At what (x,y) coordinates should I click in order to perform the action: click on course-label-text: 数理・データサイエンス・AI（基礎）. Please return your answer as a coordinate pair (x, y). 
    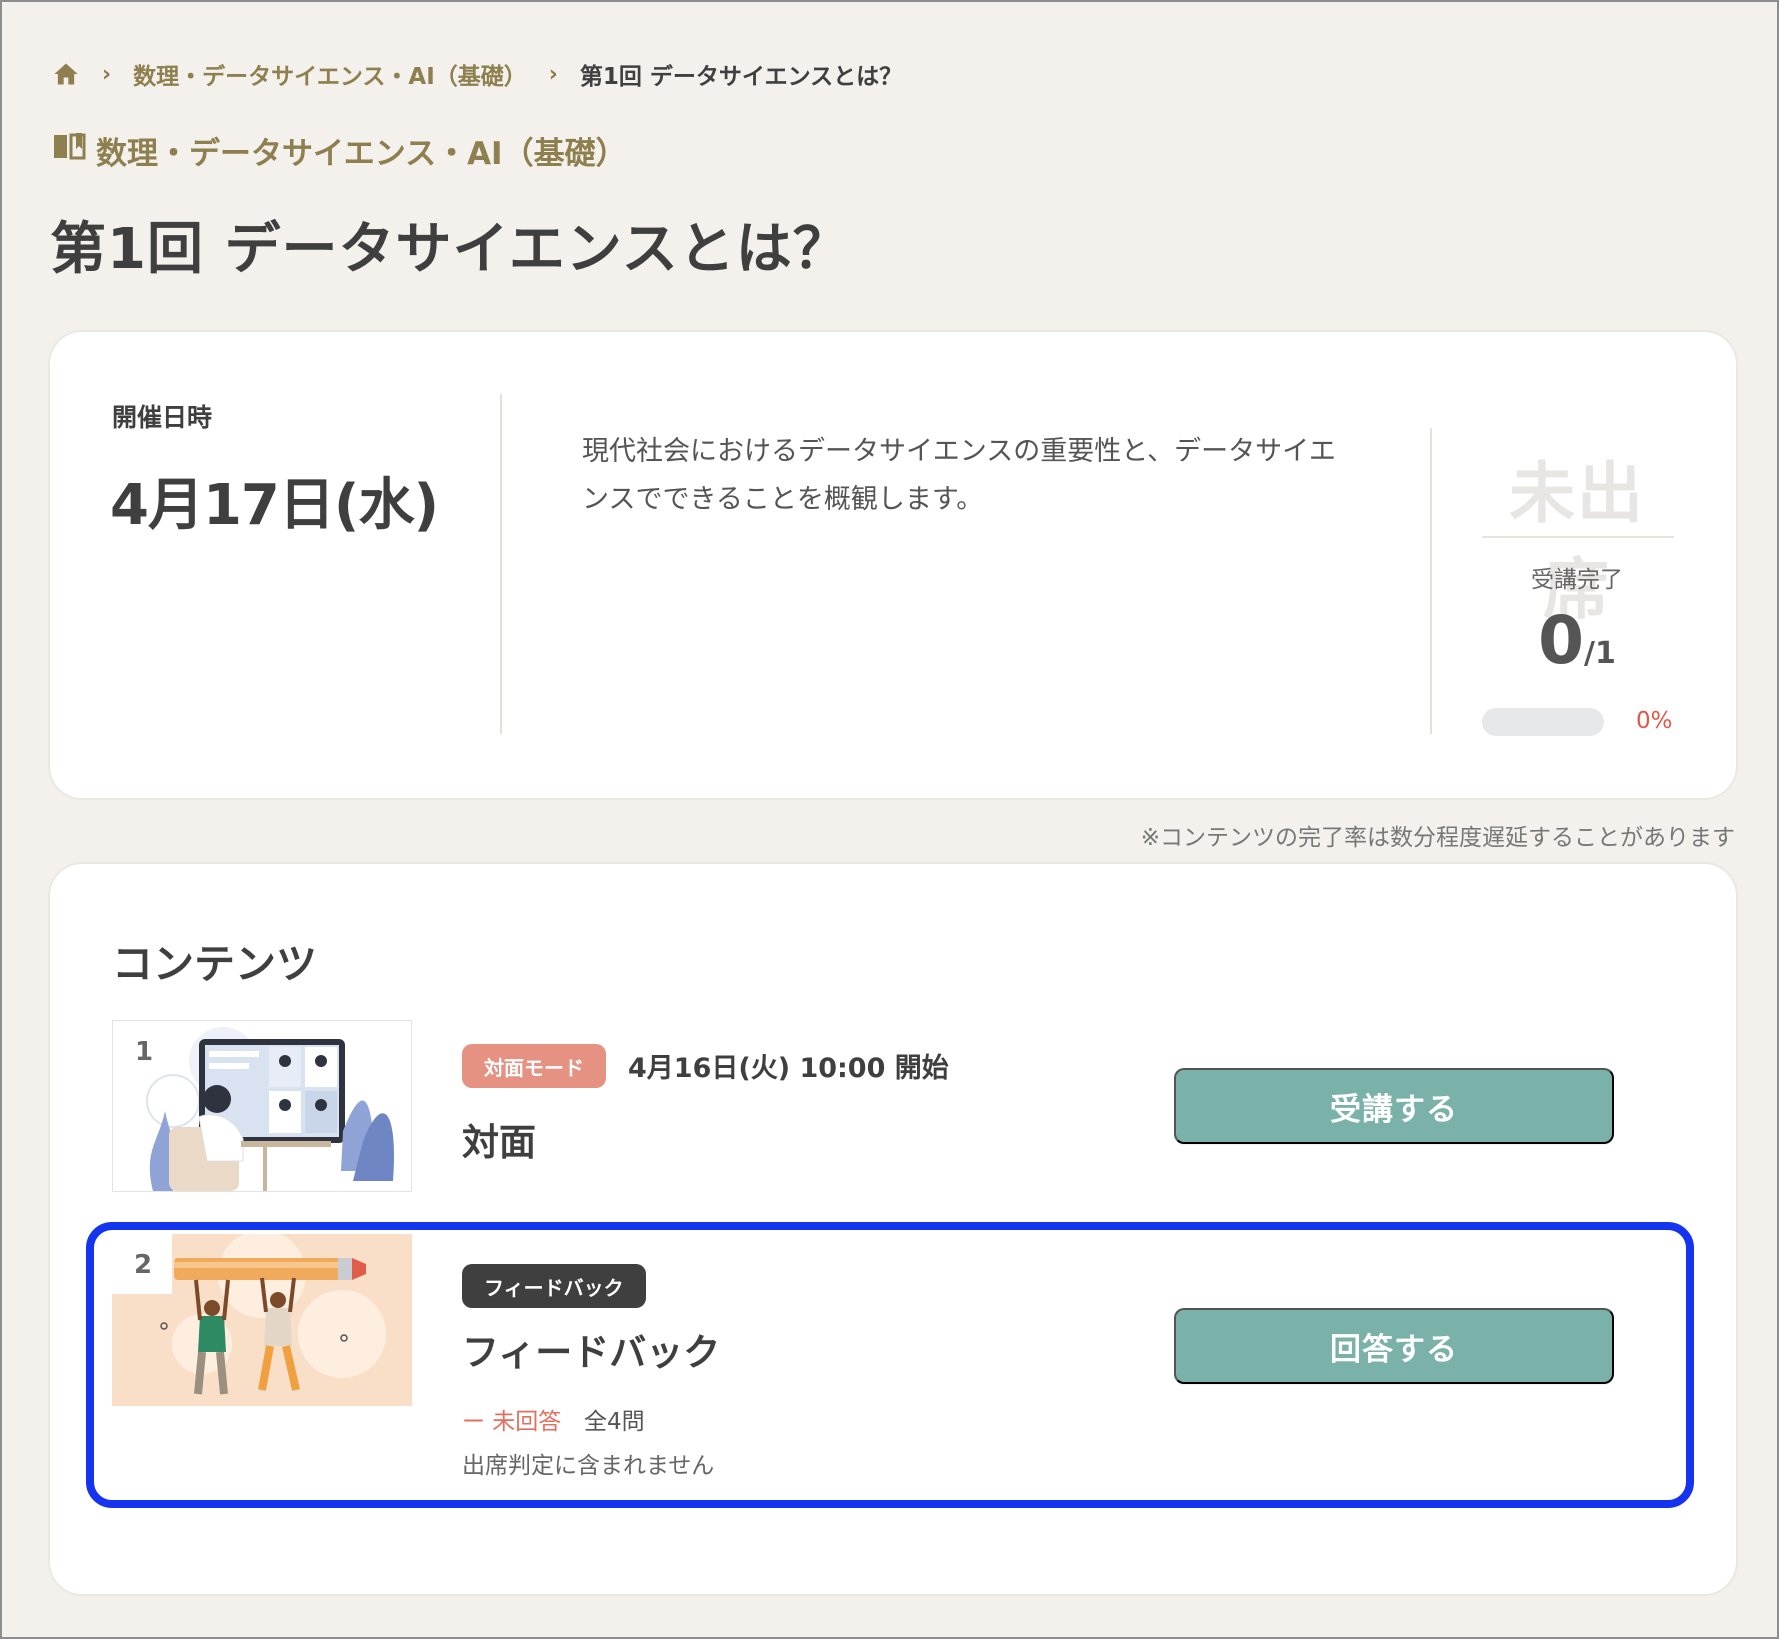
    Looking at the image, I should click on (361, 153).